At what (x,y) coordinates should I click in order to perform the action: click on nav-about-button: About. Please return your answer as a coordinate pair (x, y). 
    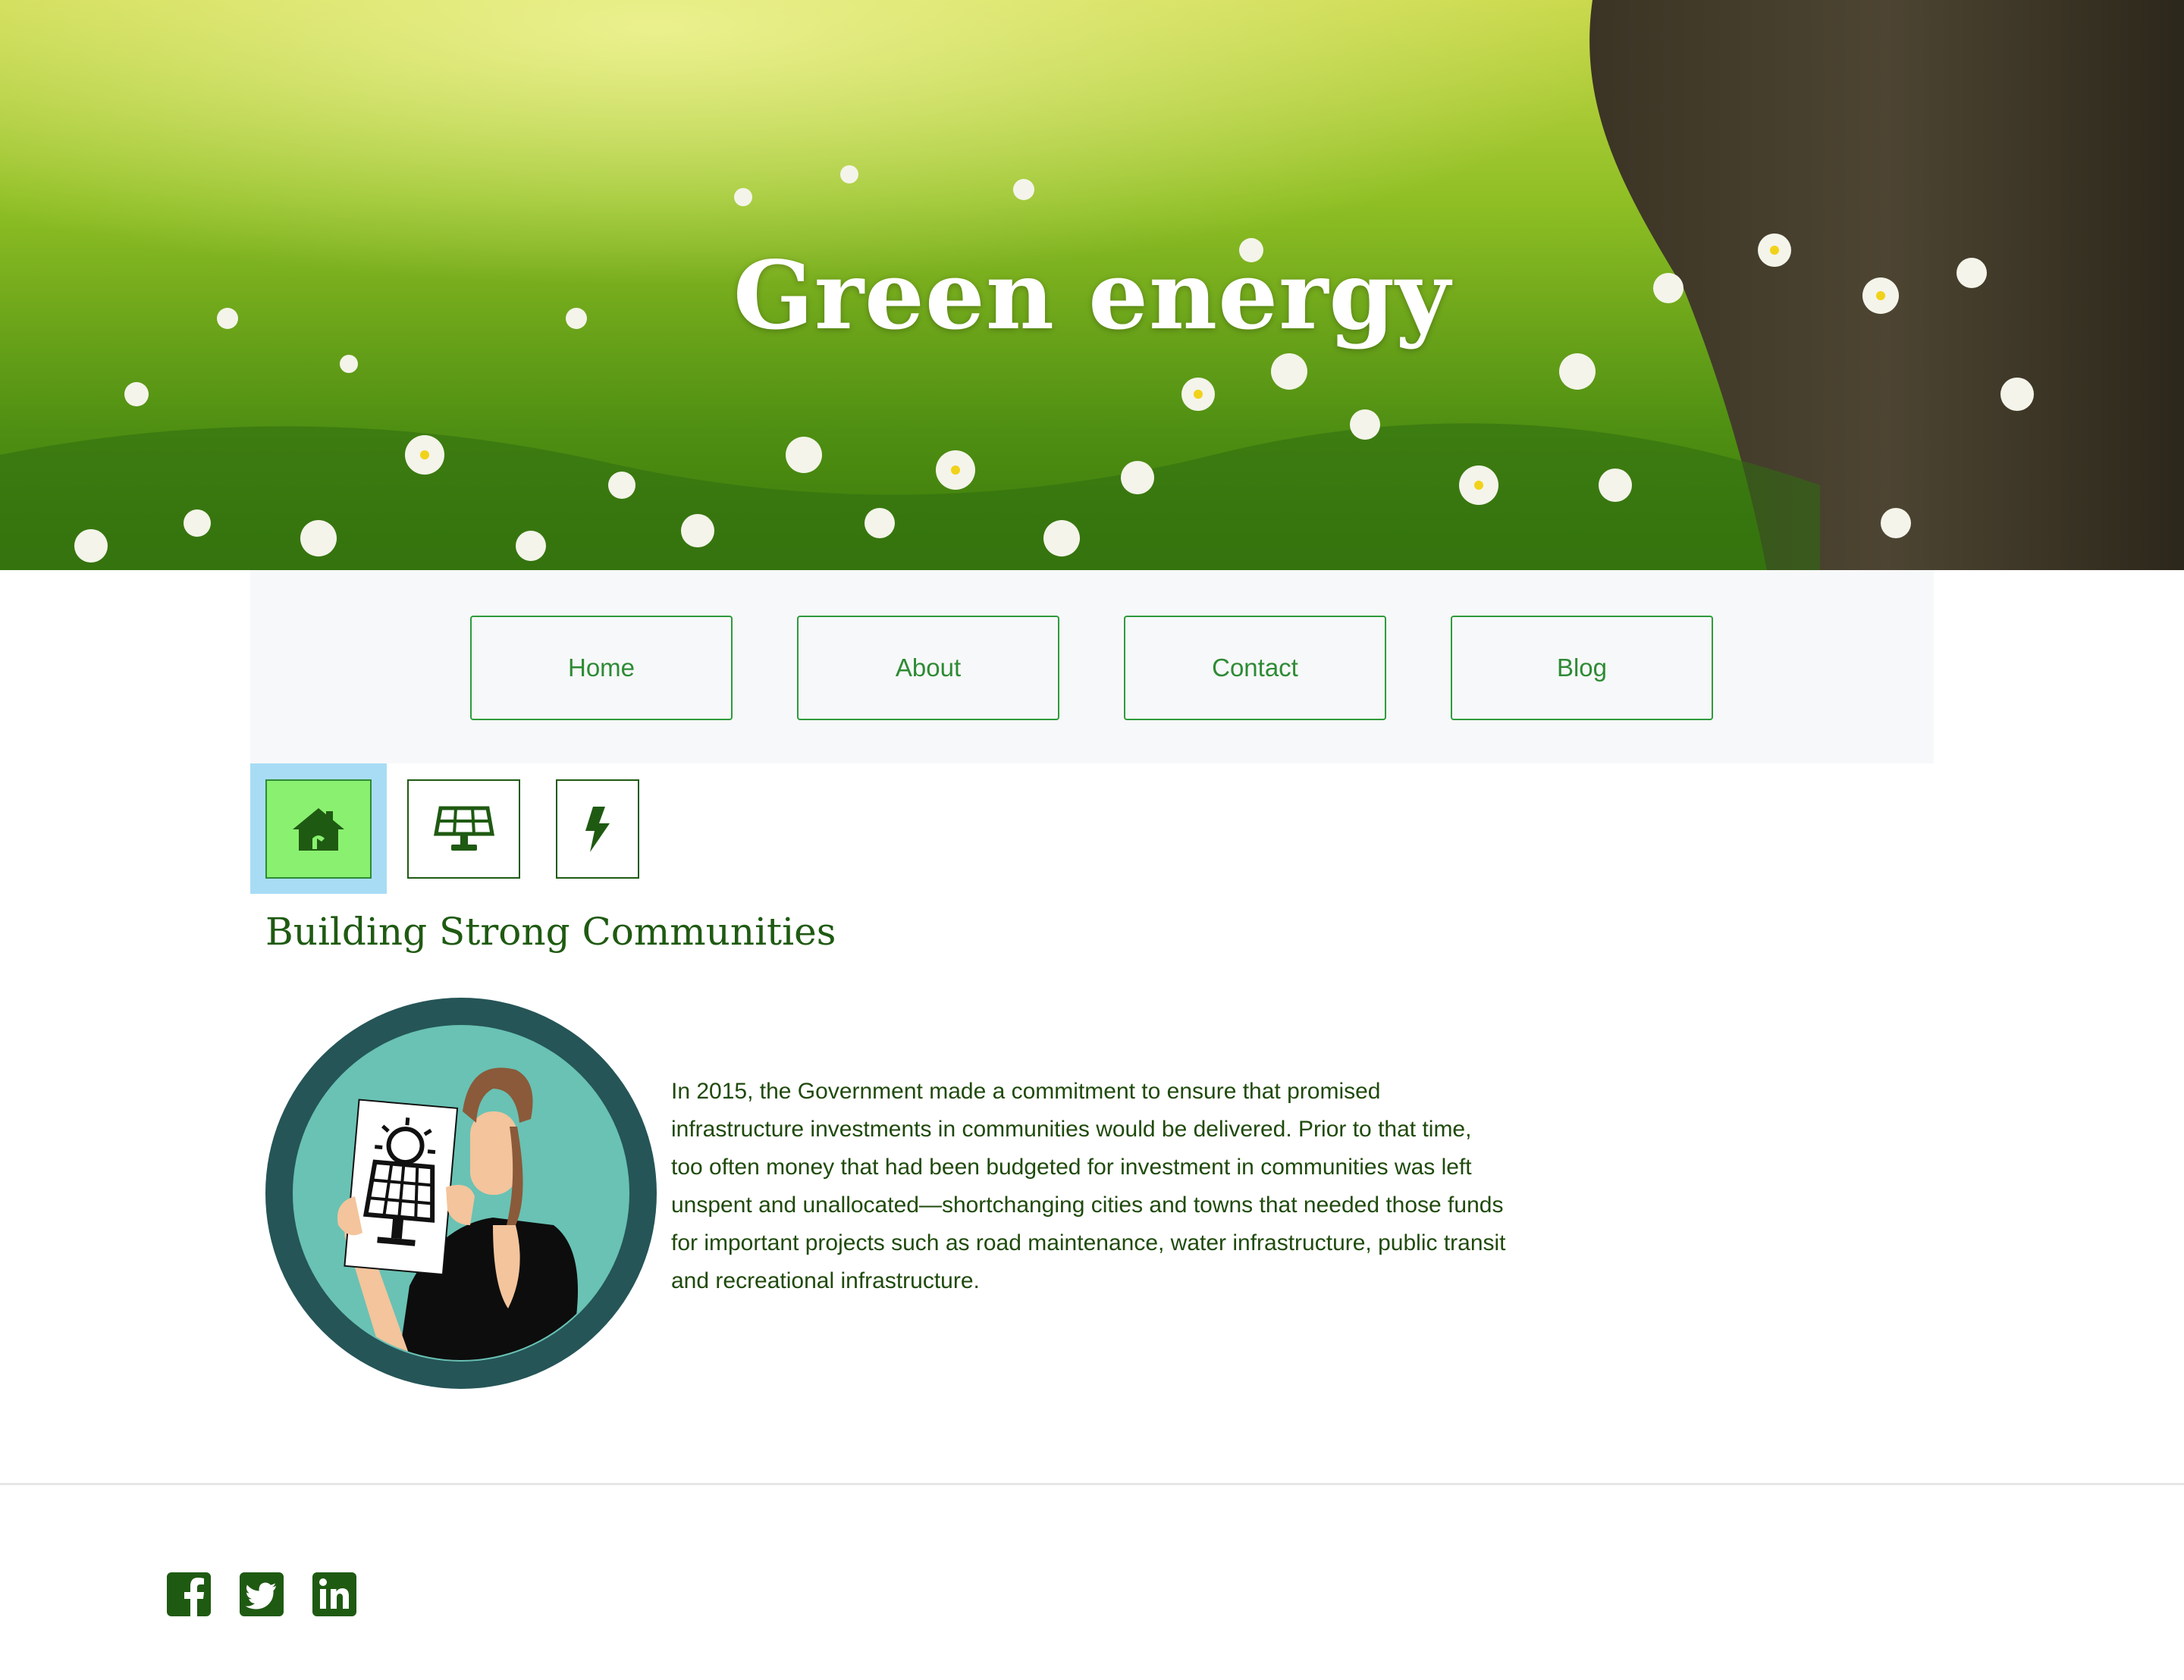
    Looking at the image, I should click on (928, 668).